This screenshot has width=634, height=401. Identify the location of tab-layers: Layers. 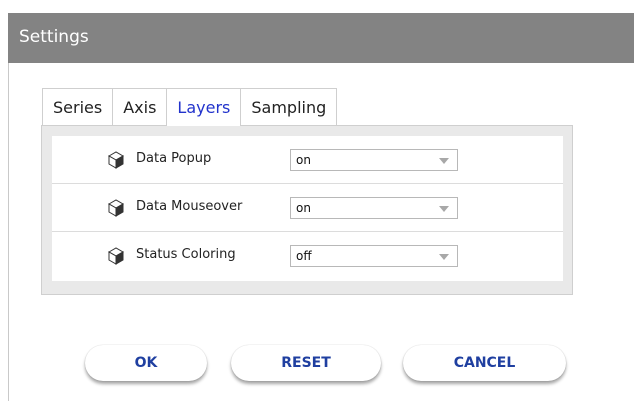
(204, 107).